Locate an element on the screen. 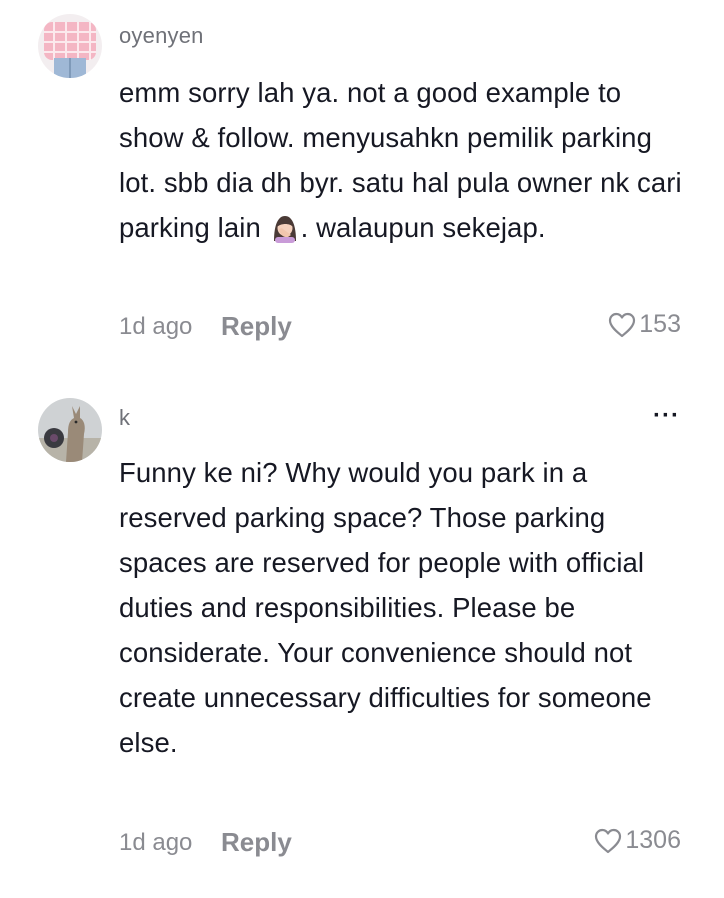  like-count: 1306 is located at coordinates (653, 840).